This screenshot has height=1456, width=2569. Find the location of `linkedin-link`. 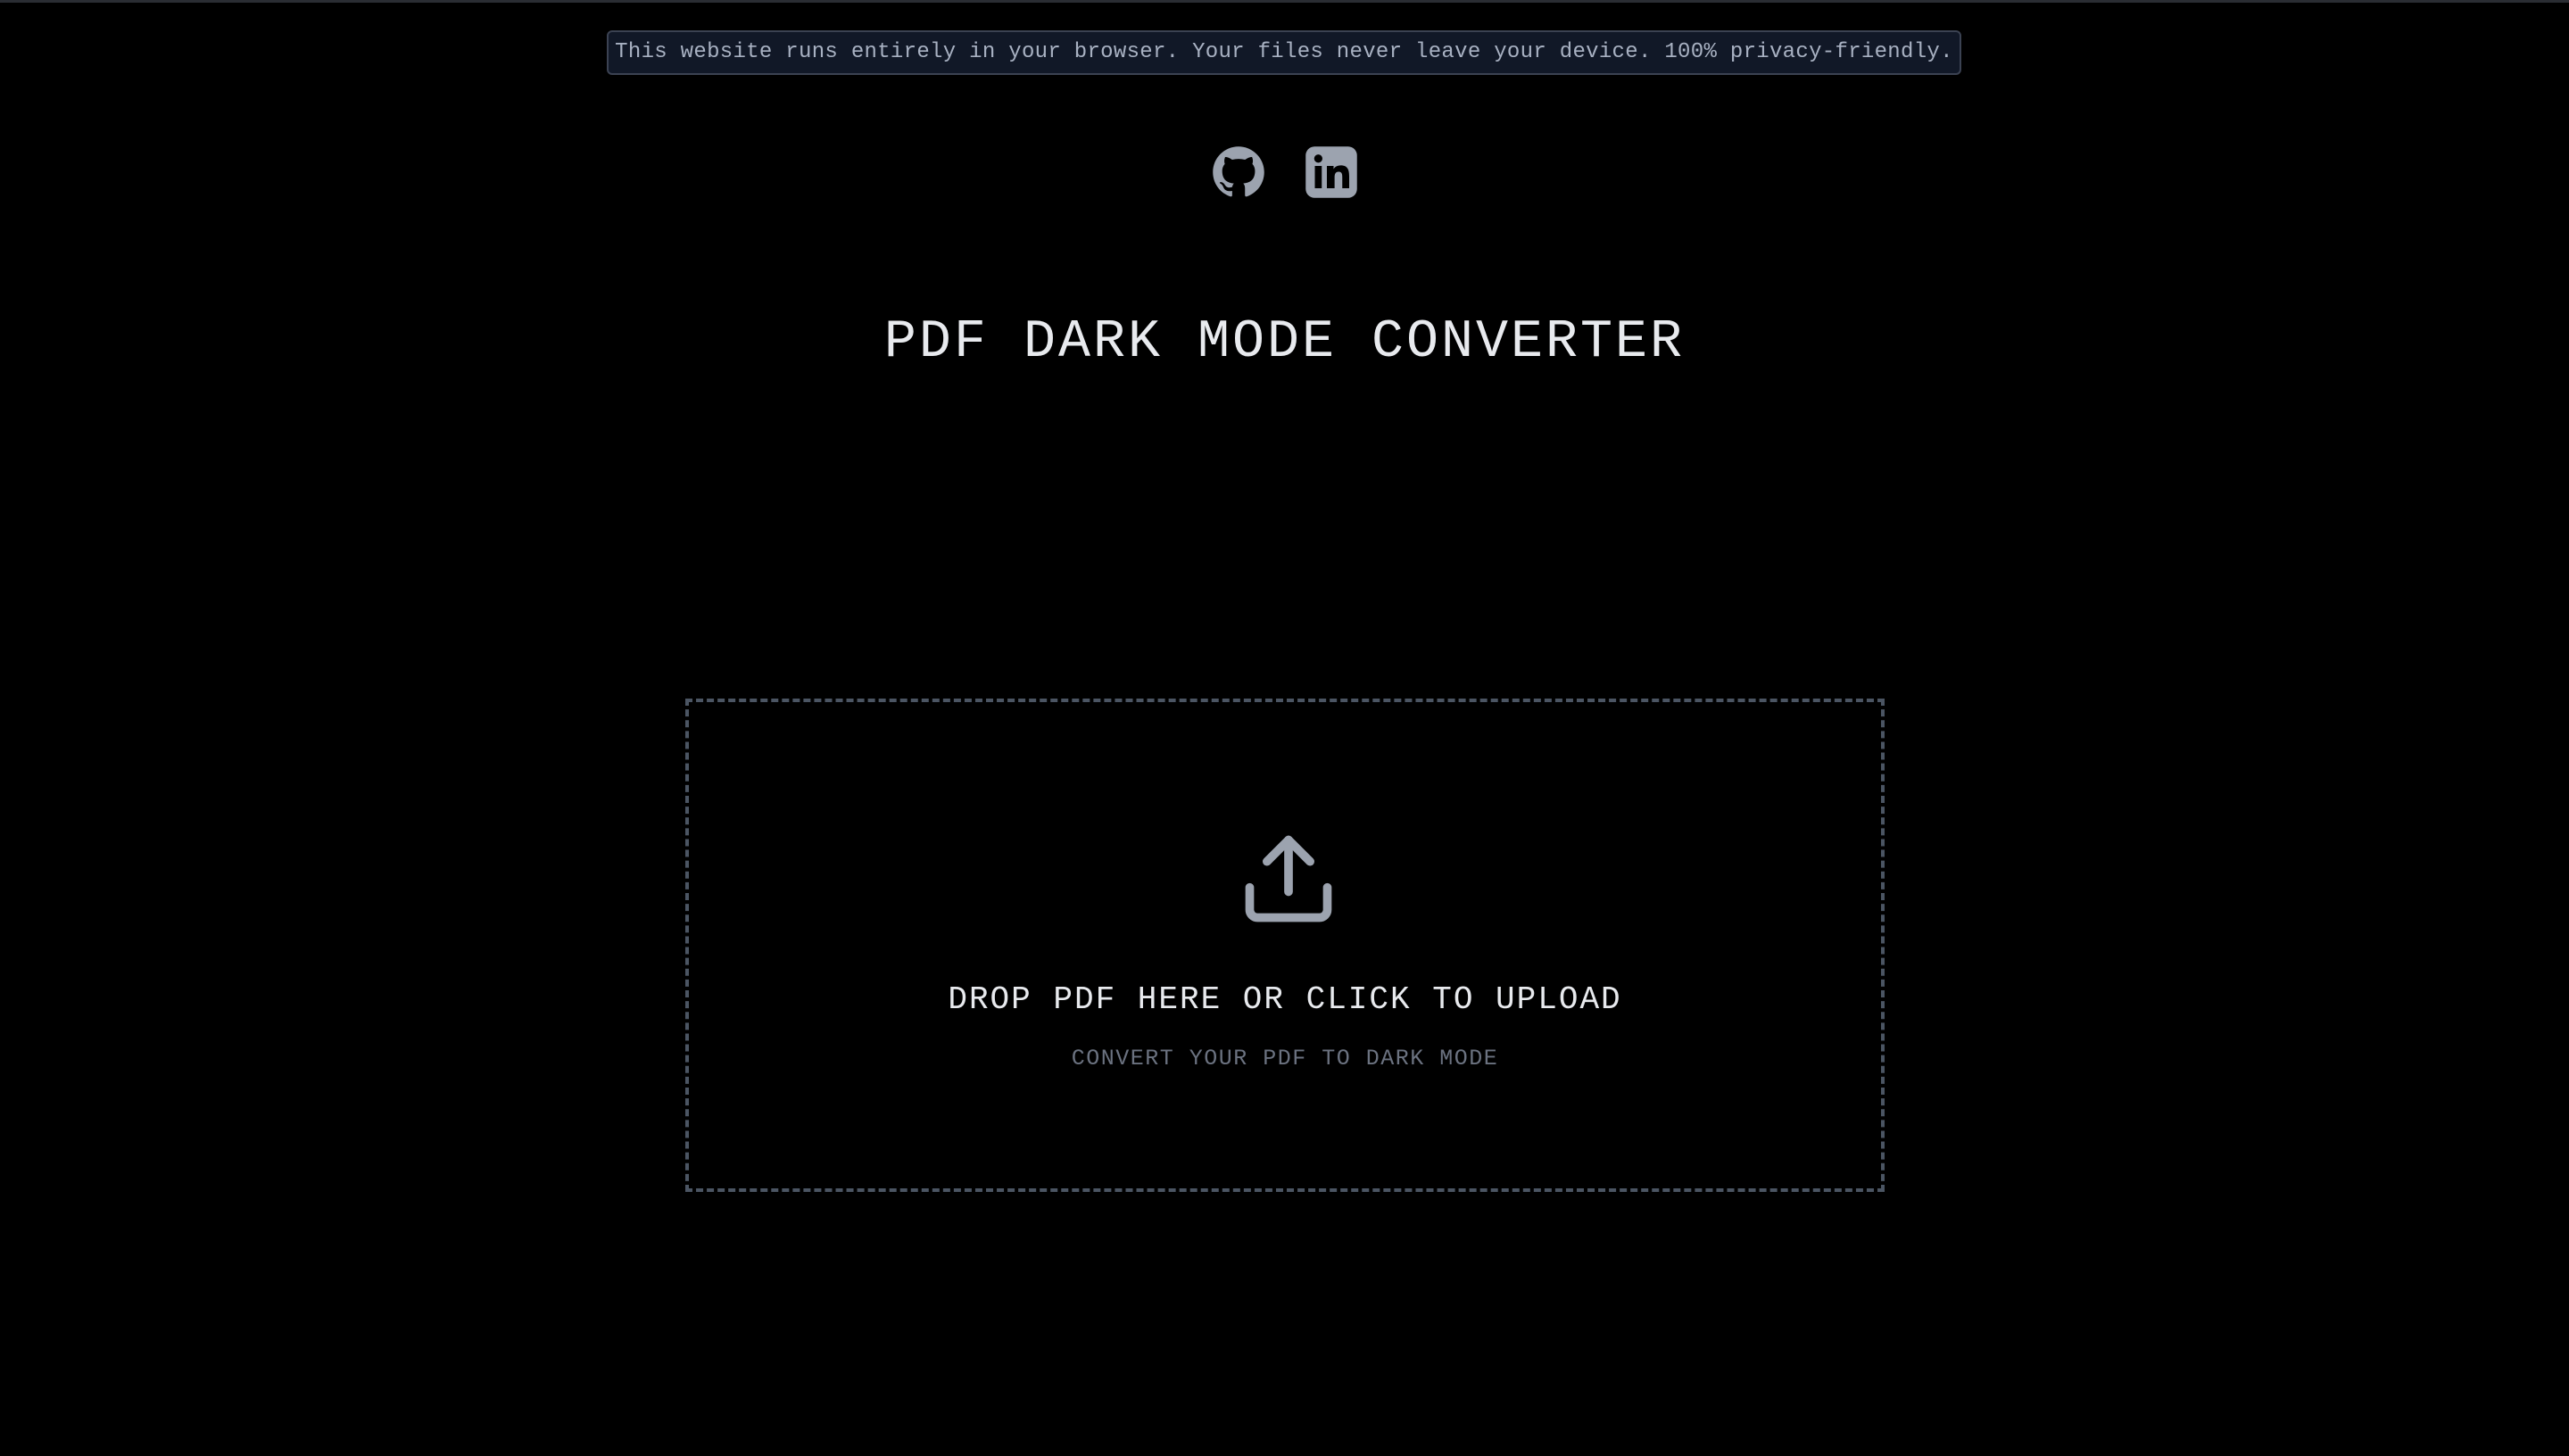

linkedin-link is located at coordinates (1331, 172).